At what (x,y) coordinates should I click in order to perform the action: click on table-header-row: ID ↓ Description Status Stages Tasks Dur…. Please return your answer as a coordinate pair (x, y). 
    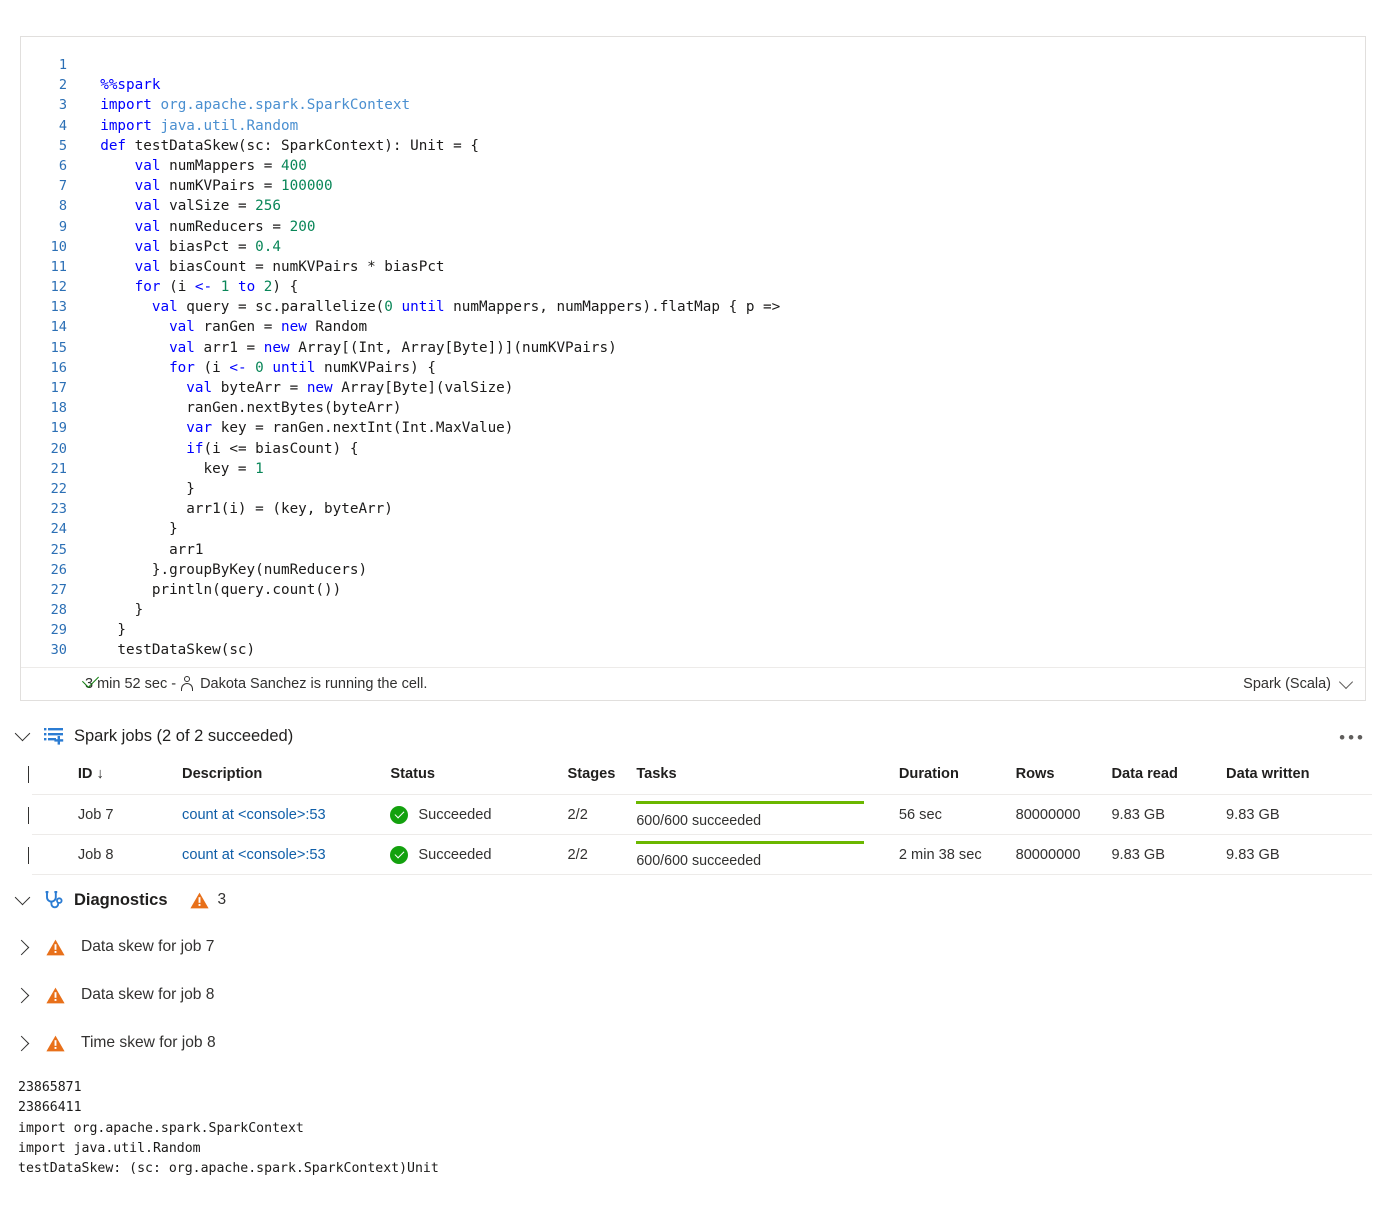
    Looking at the image, I should click on (700, 776).